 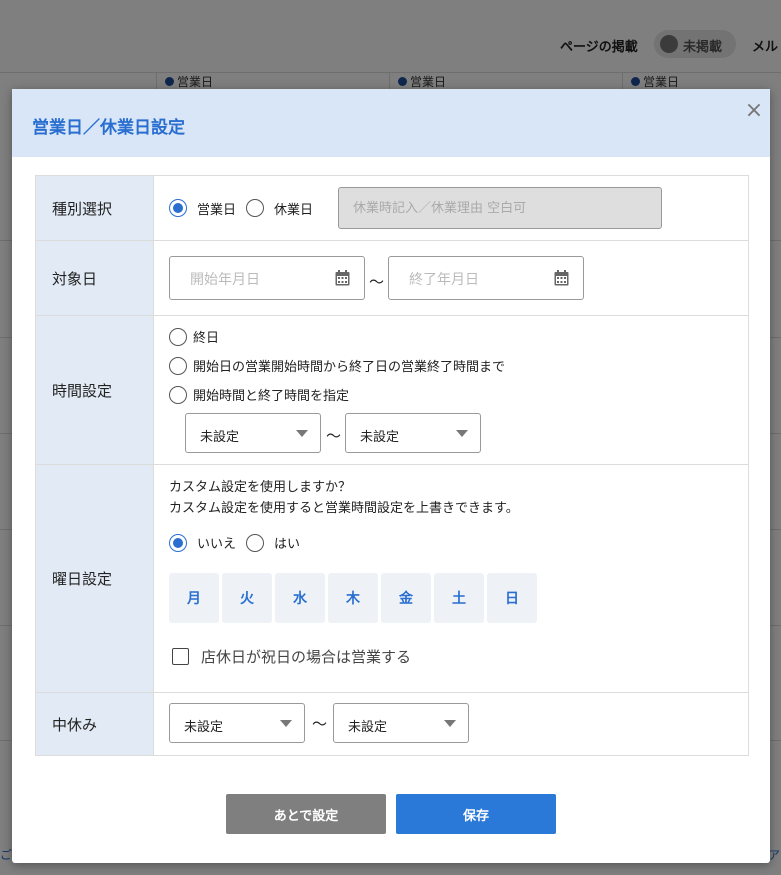 I want to click on start-time-value: 未設定, so click(x=220, y=437).